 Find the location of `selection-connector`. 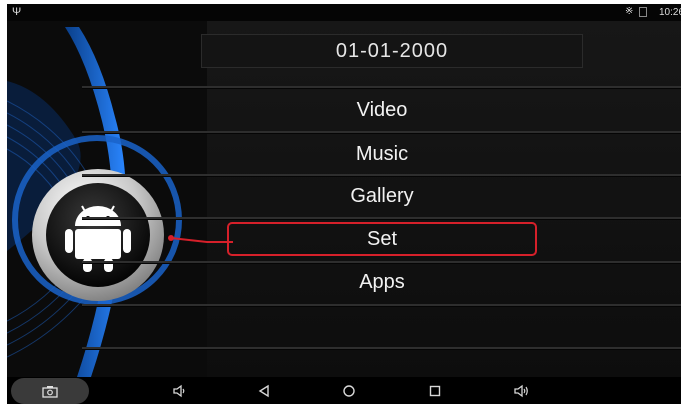

selection-connector is located at coordinates (200, 239).